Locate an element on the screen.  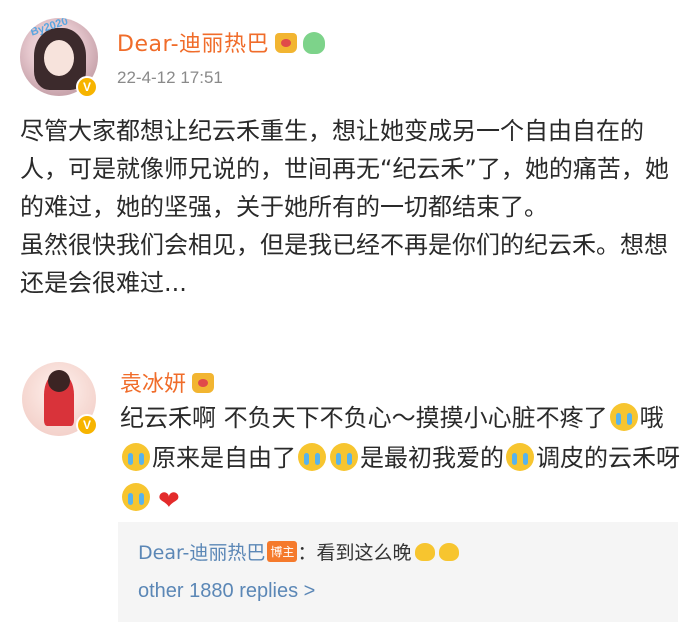
reply-author-text: 袁冰妍 is located at coordinates (153, 384).